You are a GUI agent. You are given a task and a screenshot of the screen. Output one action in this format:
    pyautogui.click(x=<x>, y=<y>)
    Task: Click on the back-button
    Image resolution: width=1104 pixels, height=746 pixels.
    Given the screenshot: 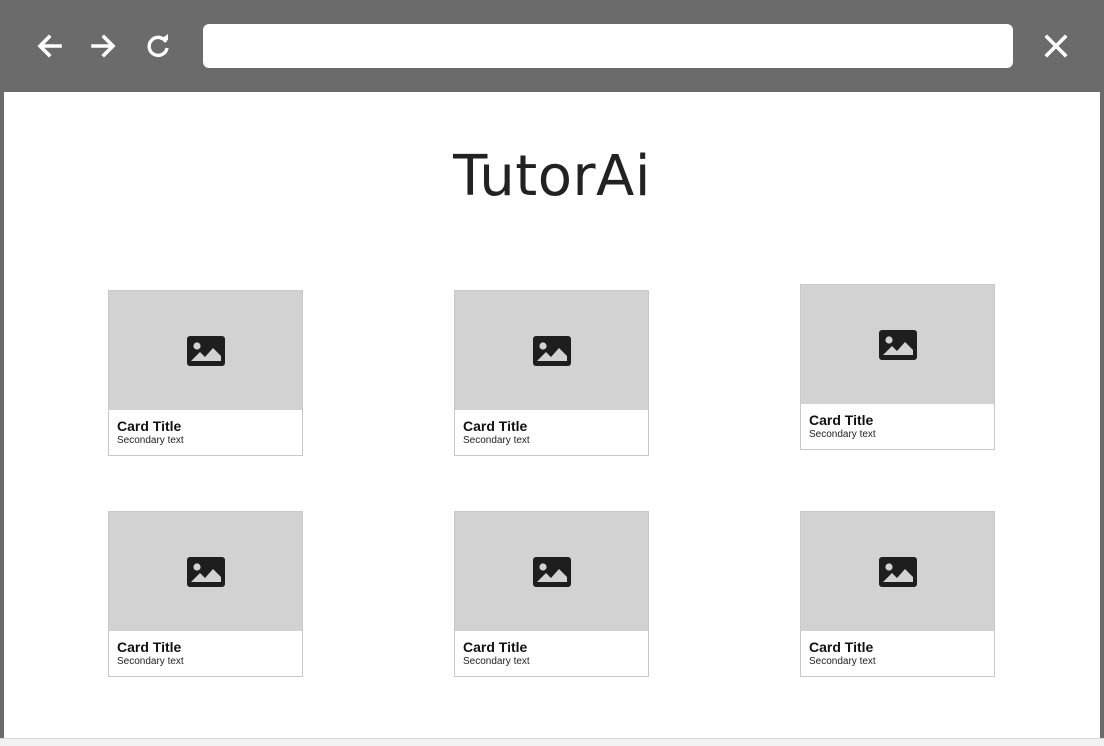 What is the action you would take?
    pyautogui.click(x=49, y=46)
    